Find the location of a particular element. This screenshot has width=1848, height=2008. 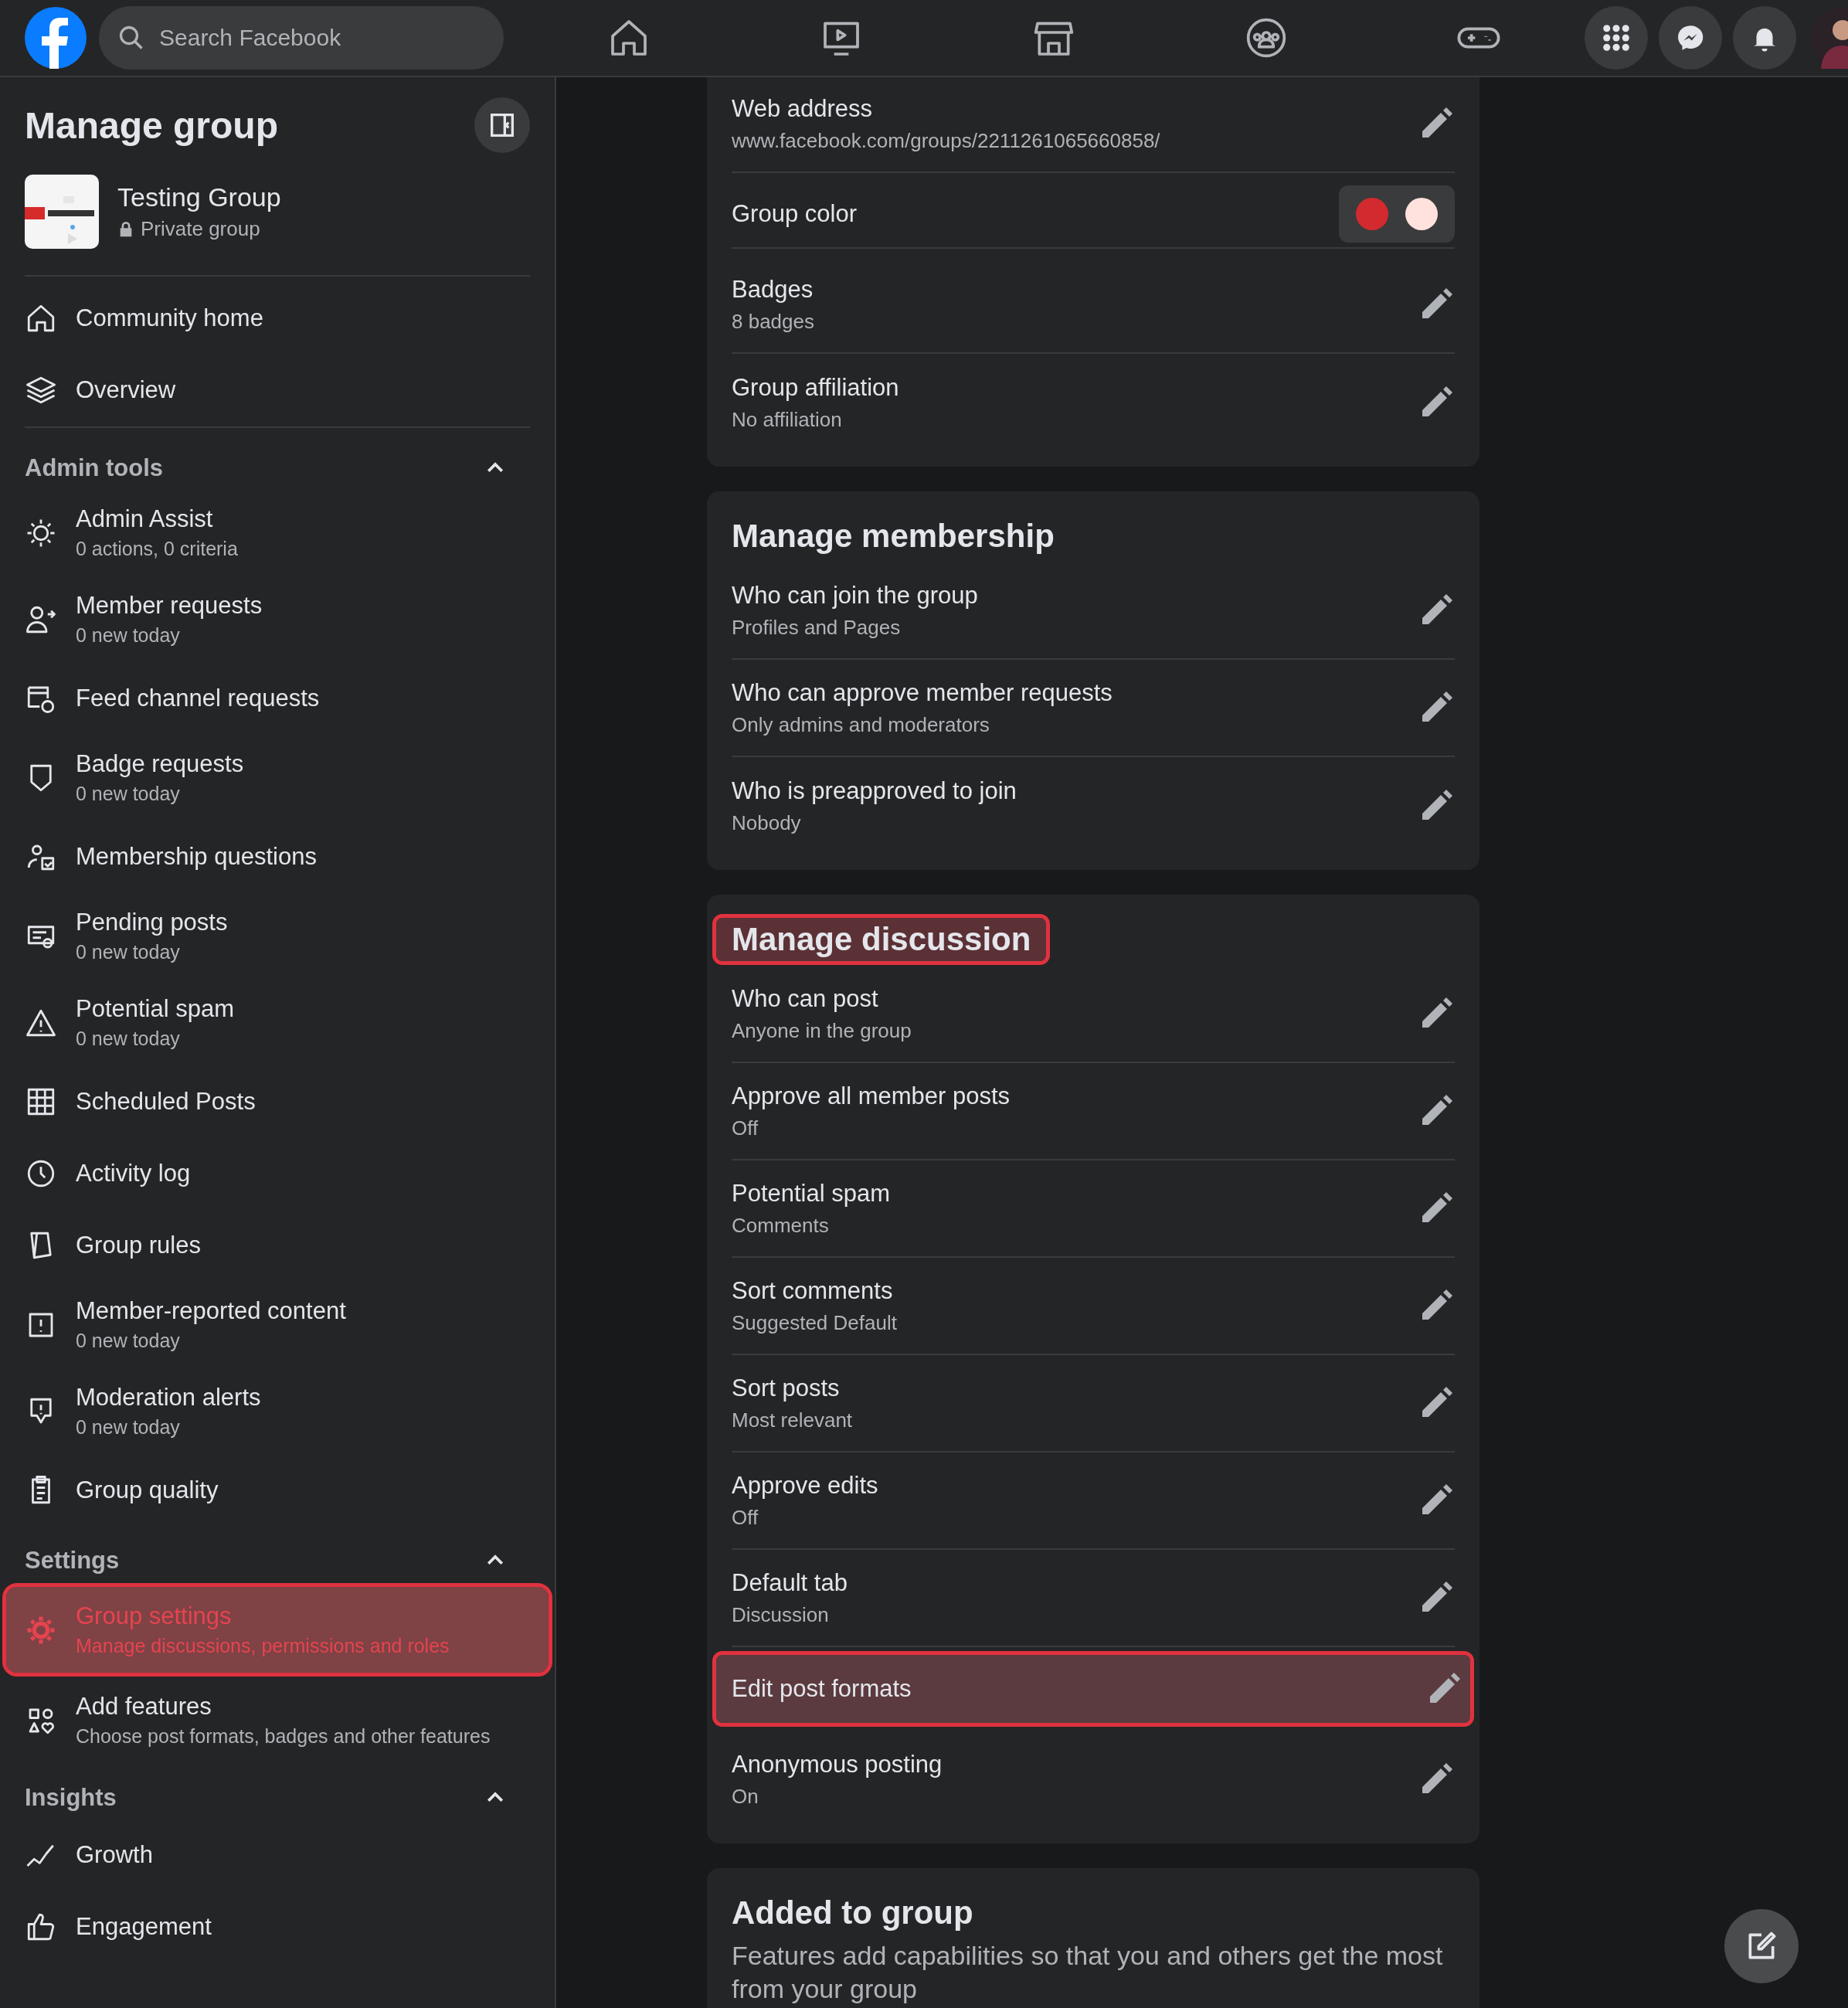

setting-title: Who can post is located at coordinates (806, 998).